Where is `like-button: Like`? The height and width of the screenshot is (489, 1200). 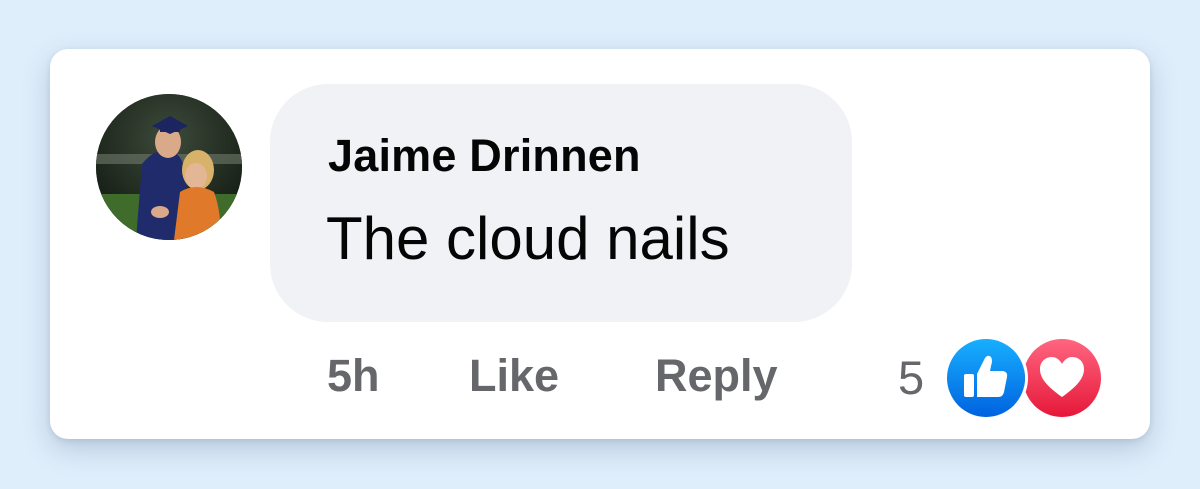 like-button: Like is located at coordinates (514, 376).